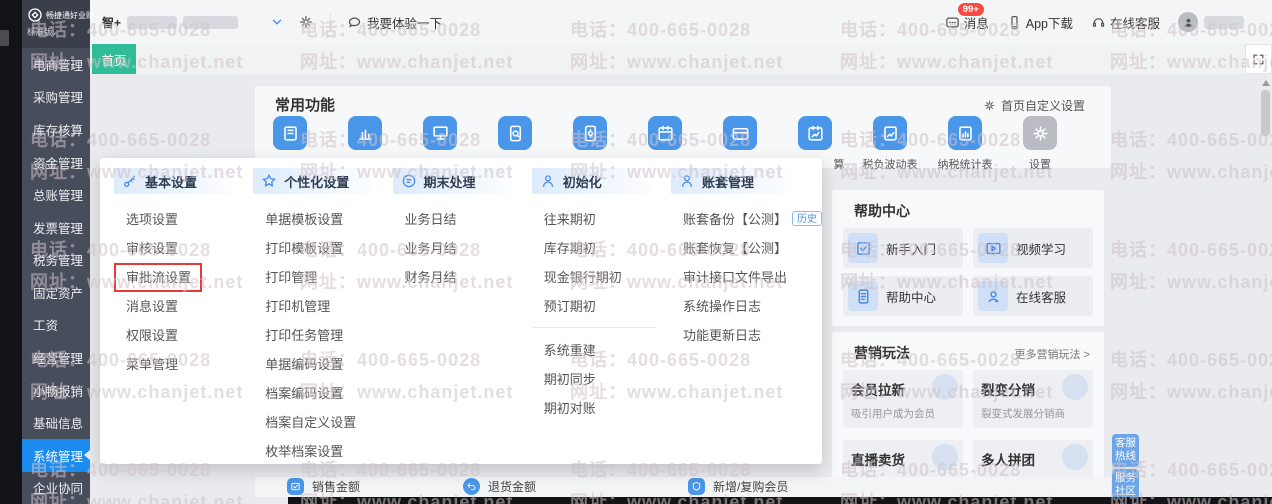 This screenshot has height=504, width=1272. What do you see at coordinates (1034, 105) in the screenshot?
I see `home-customize-button: 首页自定义设置` at bounding box center [1034, 105].